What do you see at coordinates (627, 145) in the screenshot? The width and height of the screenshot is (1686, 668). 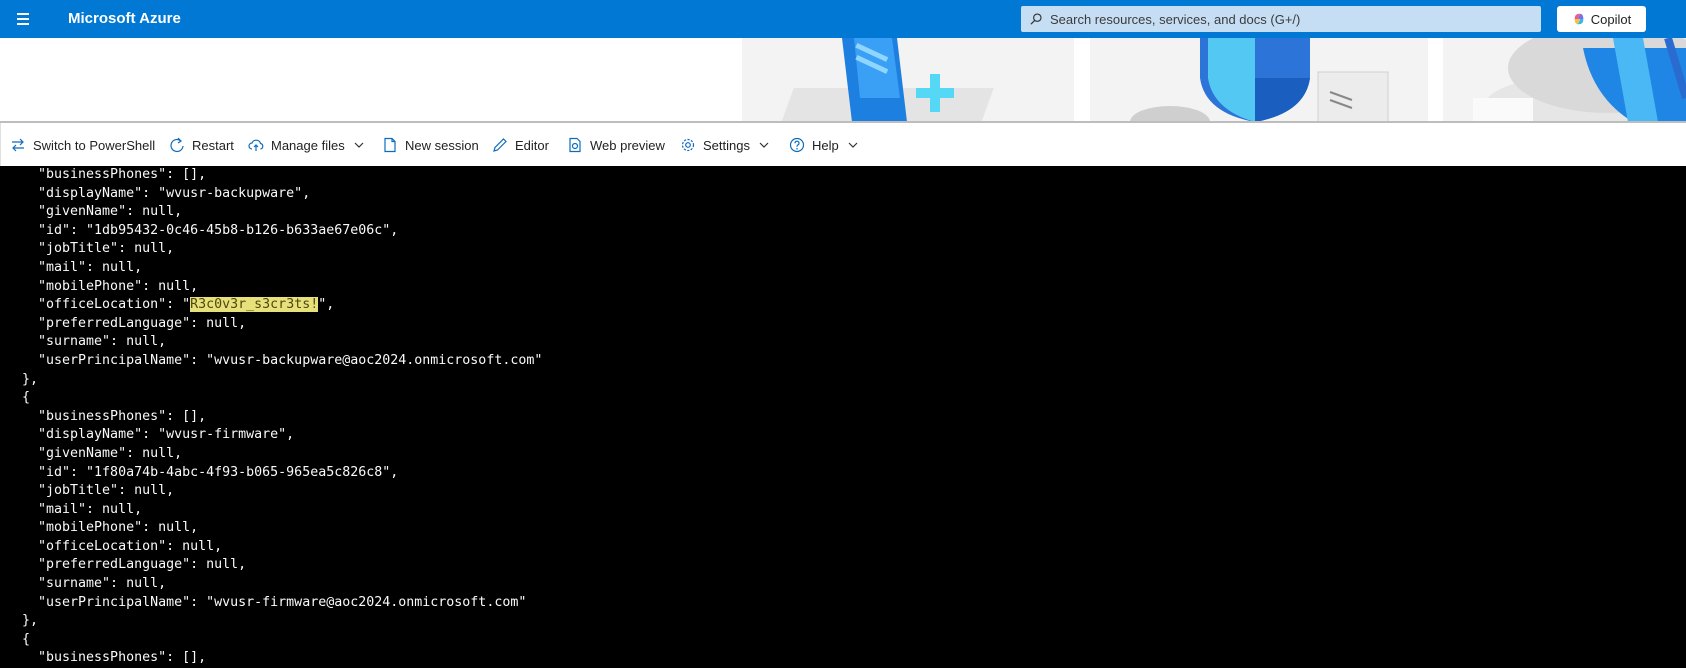 I see `web-preview-label: Web preview` at bounding box center [627, 145].